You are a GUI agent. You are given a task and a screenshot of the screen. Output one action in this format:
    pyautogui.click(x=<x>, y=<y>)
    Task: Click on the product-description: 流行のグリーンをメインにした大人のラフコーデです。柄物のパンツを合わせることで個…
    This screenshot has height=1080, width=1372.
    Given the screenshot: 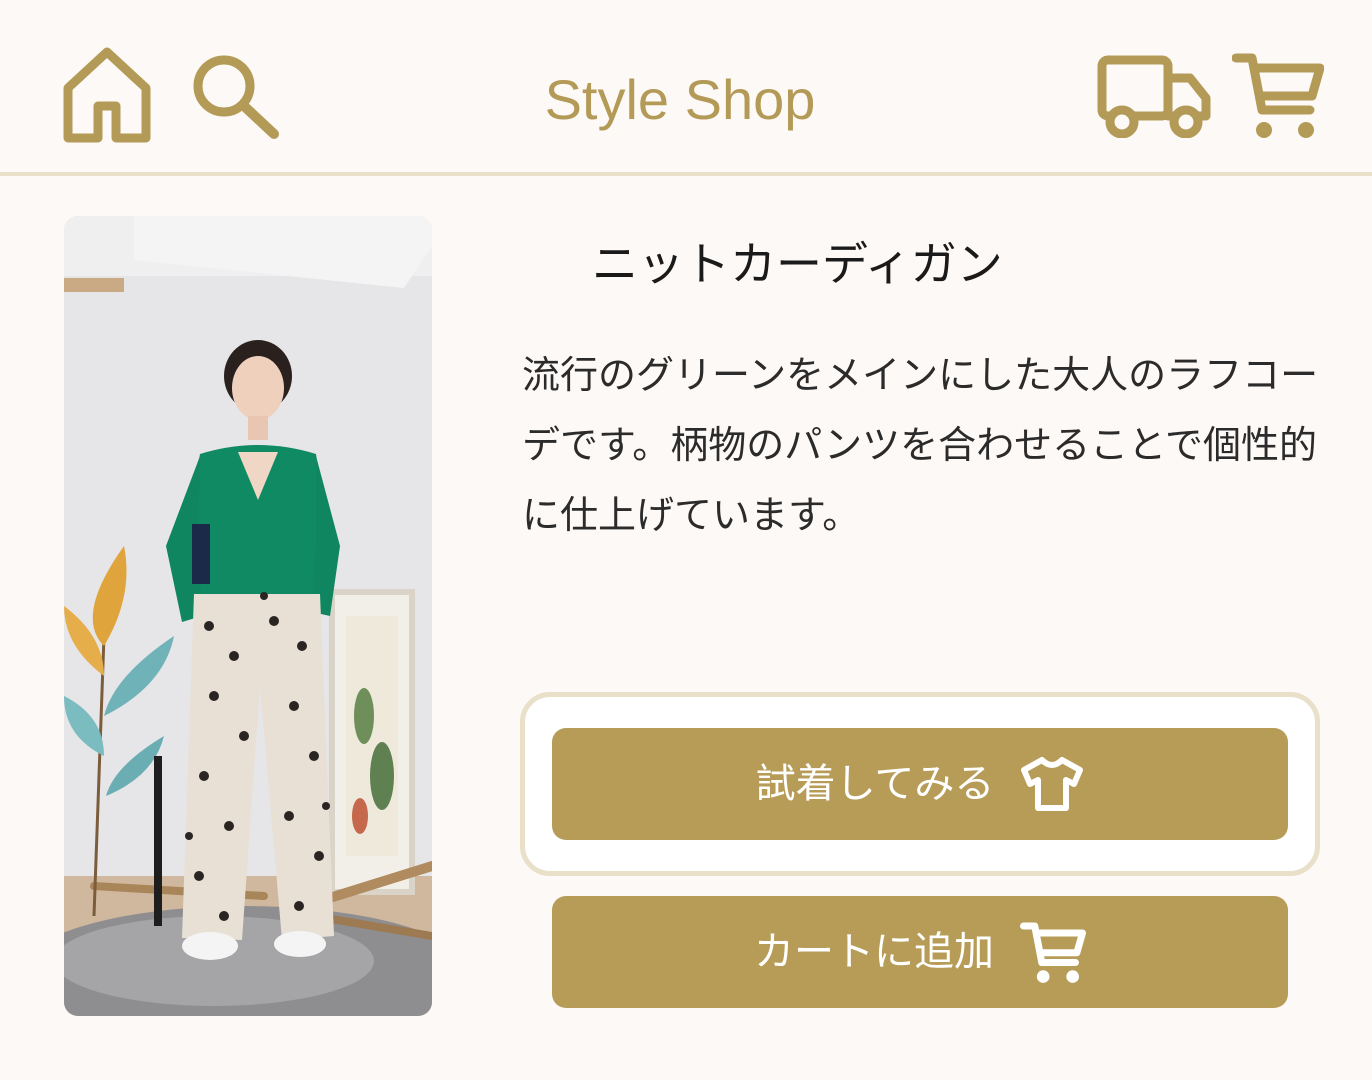 What is the action you would take?
    pyautogui.click(x=920, y=445)
    